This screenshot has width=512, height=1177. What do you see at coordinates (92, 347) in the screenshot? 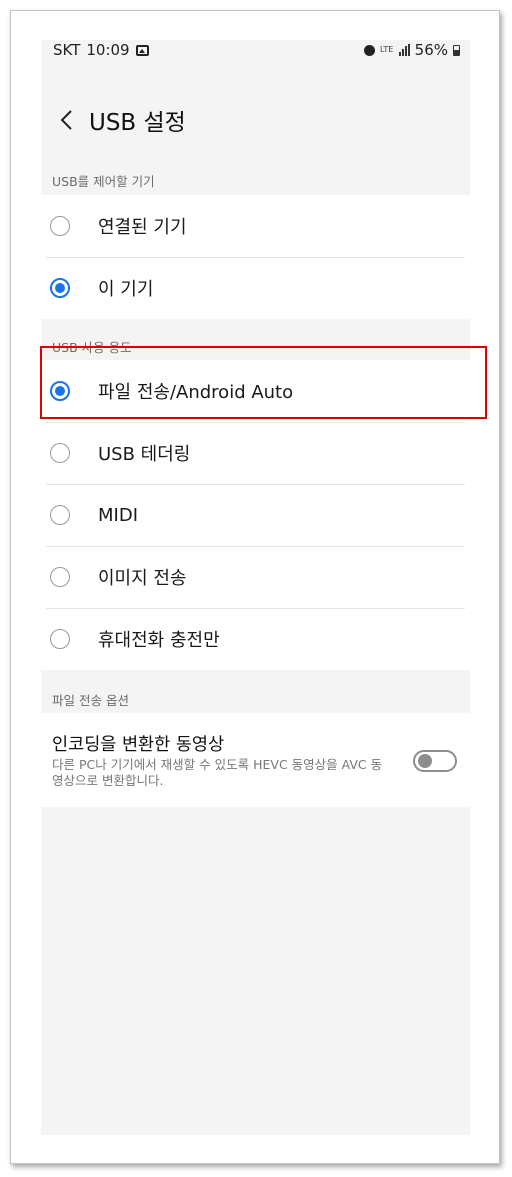
I see `section-label-usb-usage: USB 사용 용도` at bounding box center [92, 347].